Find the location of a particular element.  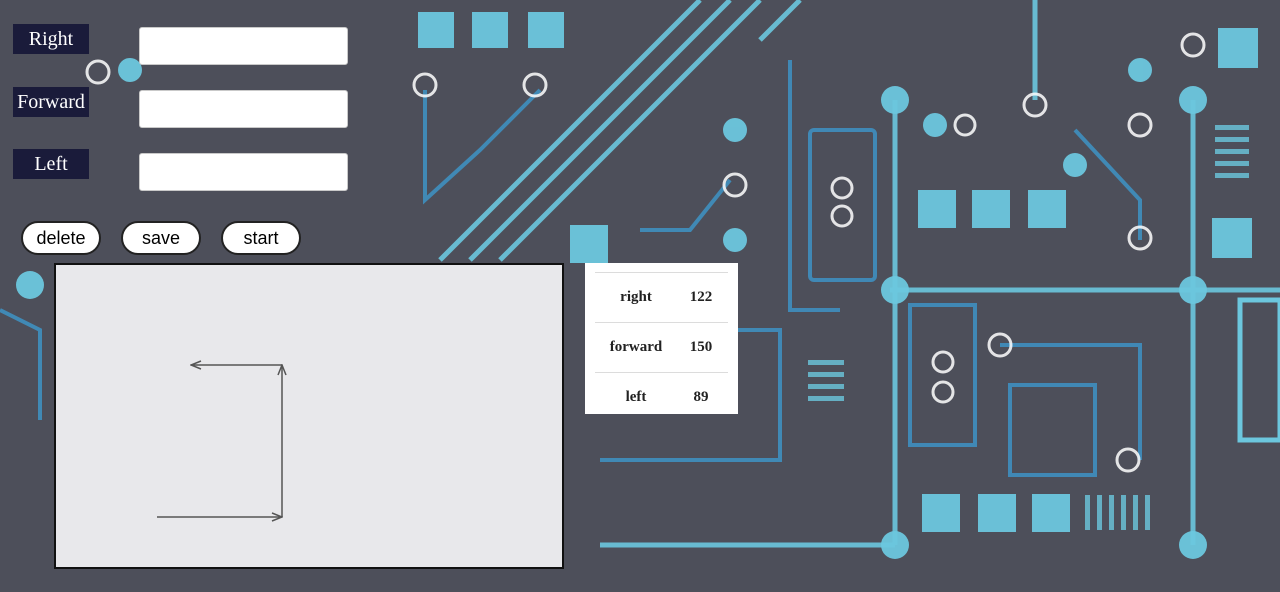

command-table: right 122 forward 150 left 89 is located at coordinates (661, 338).